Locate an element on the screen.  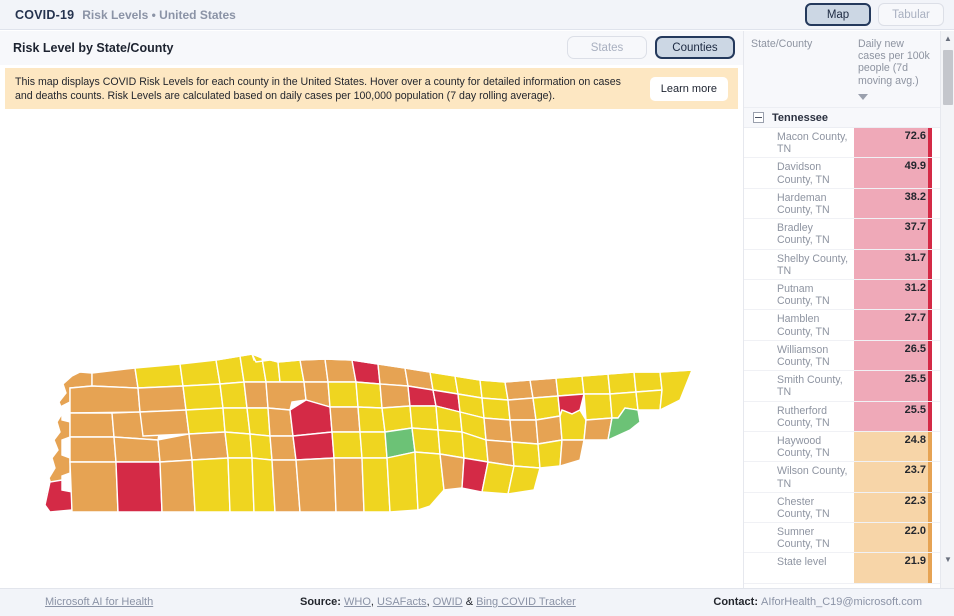
footer-source-label: Source: is located at coordinates (320, 602).